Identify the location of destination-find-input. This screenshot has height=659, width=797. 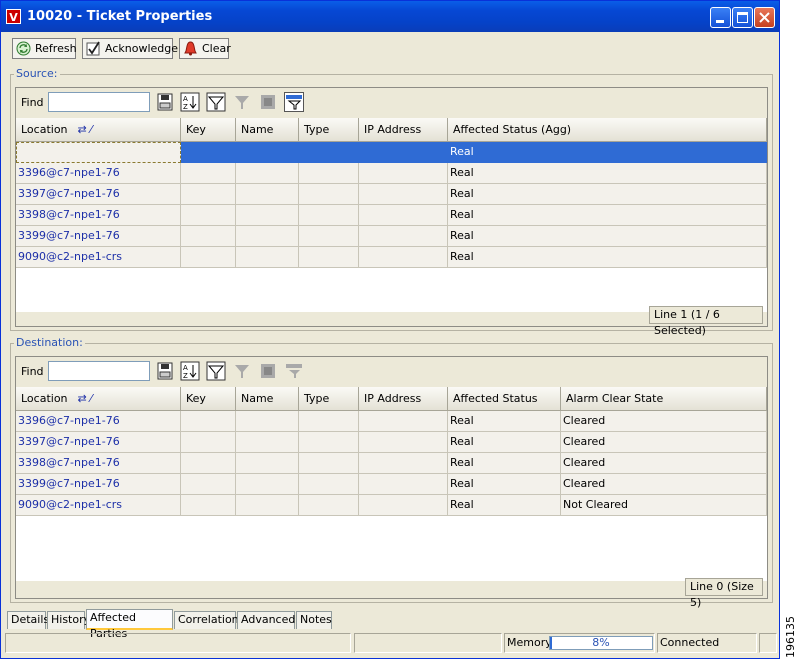
(99, 371).